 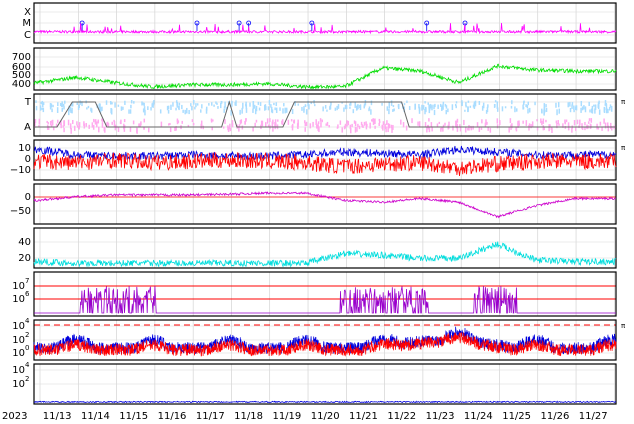 What do you see at coordinates (24, 258) in the screenshot?
I see `y-tick-label: 20` at bounding box center [24, 258].